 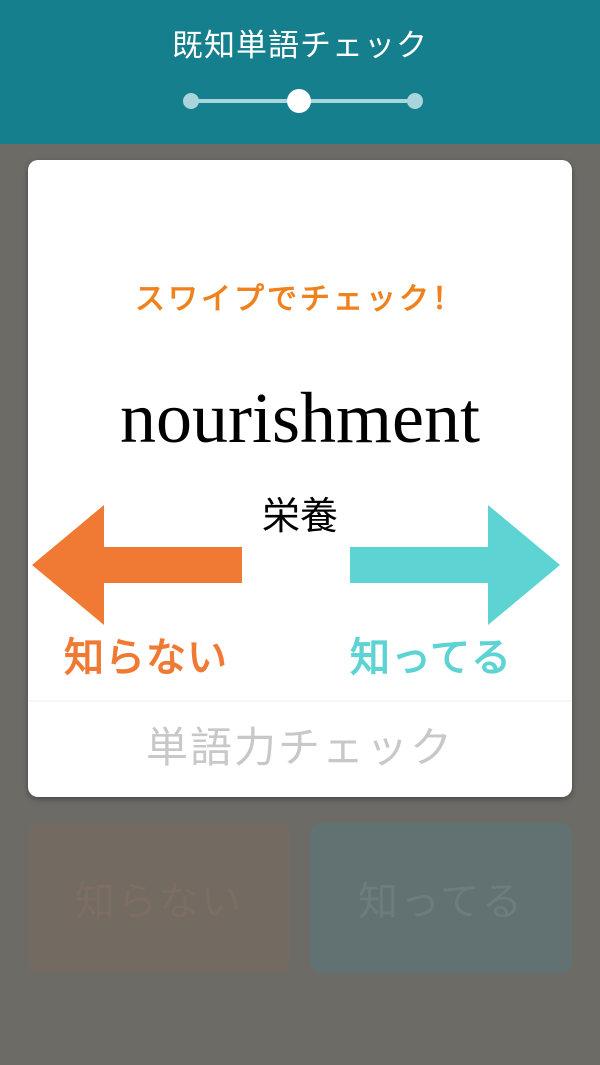 I want to click on card-footer-title: 単語力チェック, so click(x=299, y=747).